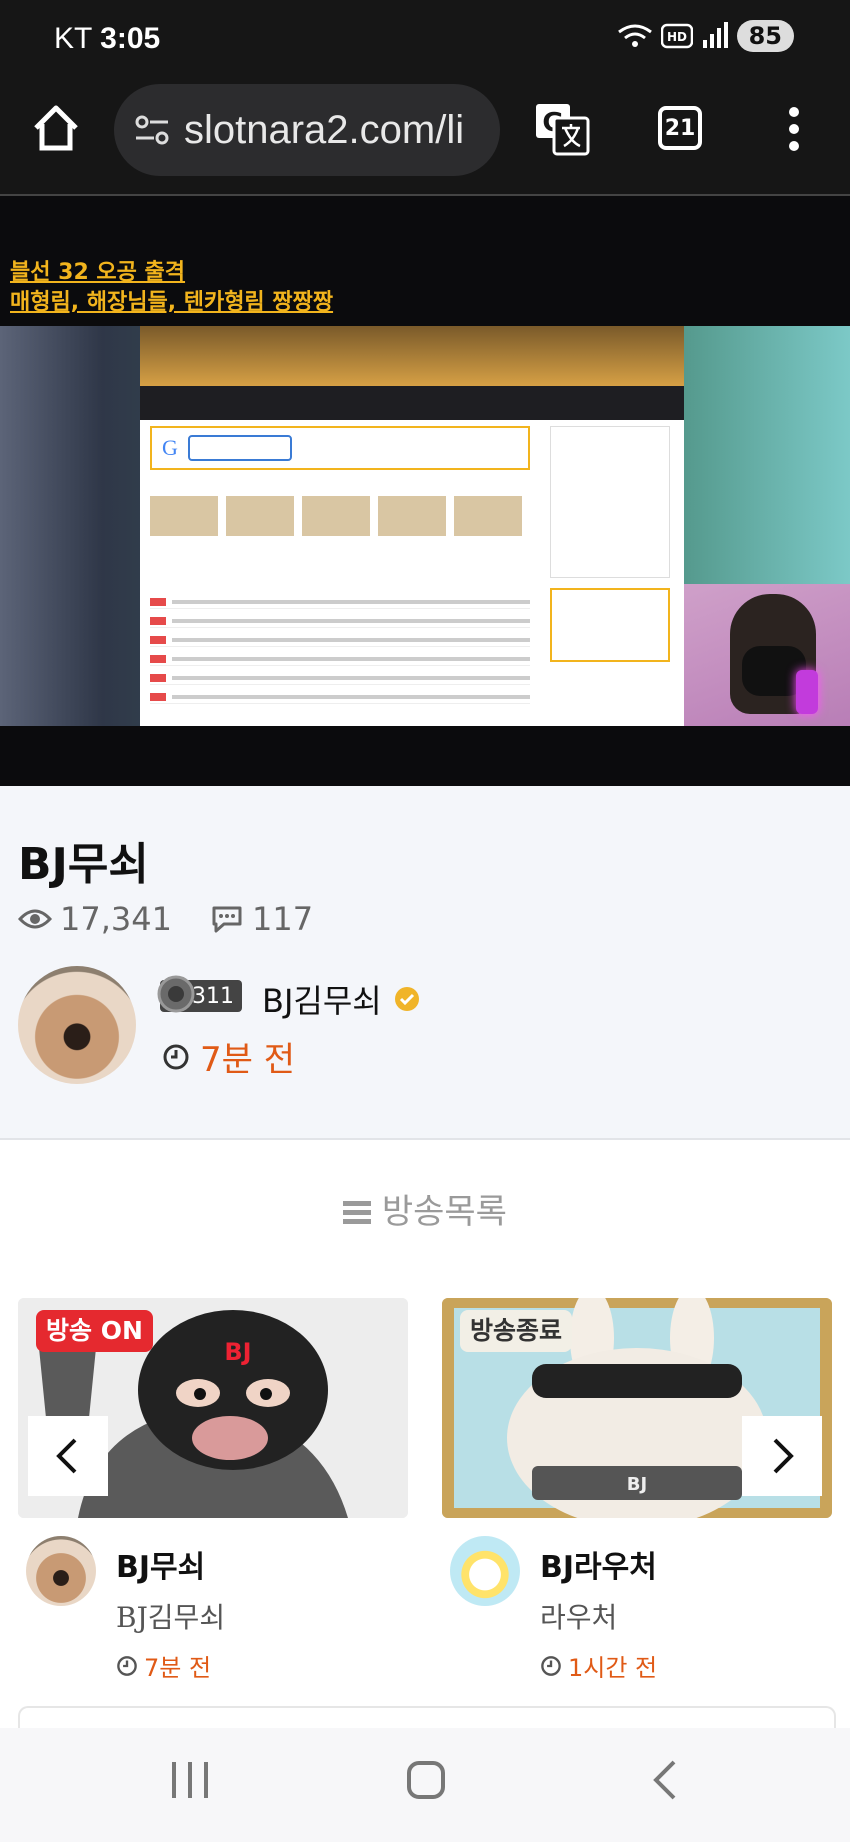 The image size is (850, 1842). What do you see at coordinates (130, 38) in the screenshot?
I see `clock-time: 3:05` at bounding box center [130, 38].